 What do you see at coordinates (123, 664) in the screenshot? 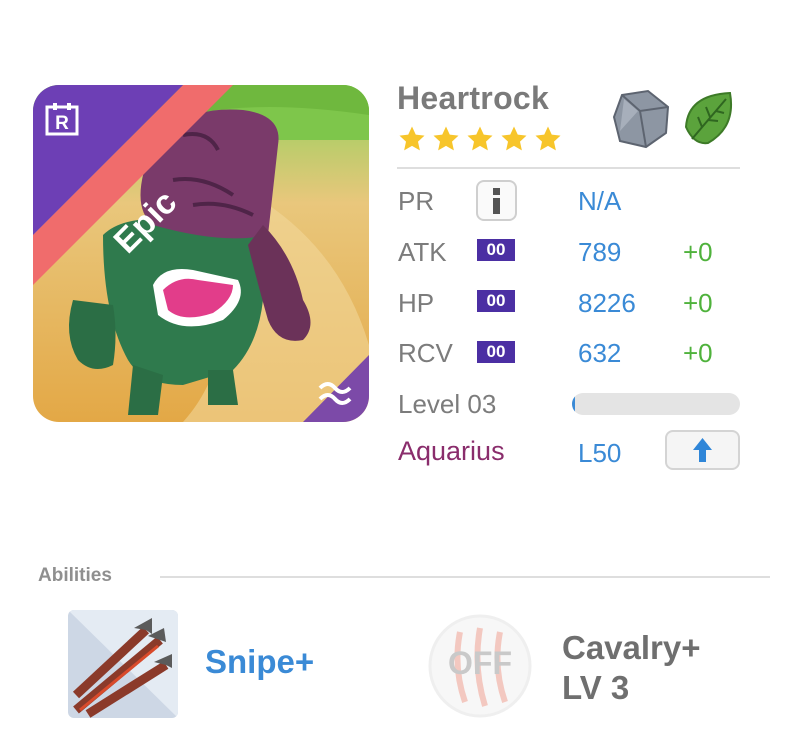
I see `snipe-arrows-icon` at bounding box center [123, 664].